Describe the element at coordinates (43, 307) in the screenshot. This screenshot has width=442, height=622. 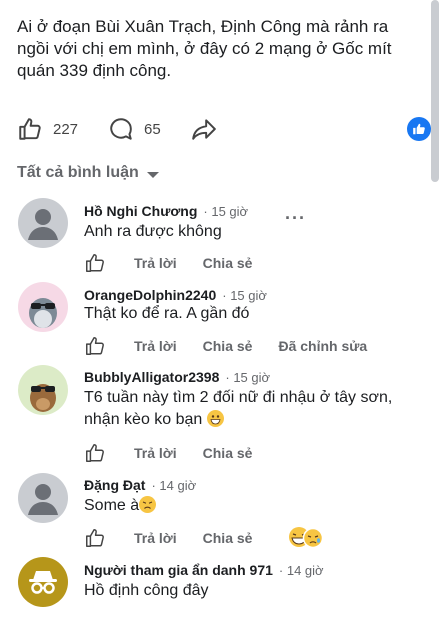
I see `dolphin-avatar` at that location.